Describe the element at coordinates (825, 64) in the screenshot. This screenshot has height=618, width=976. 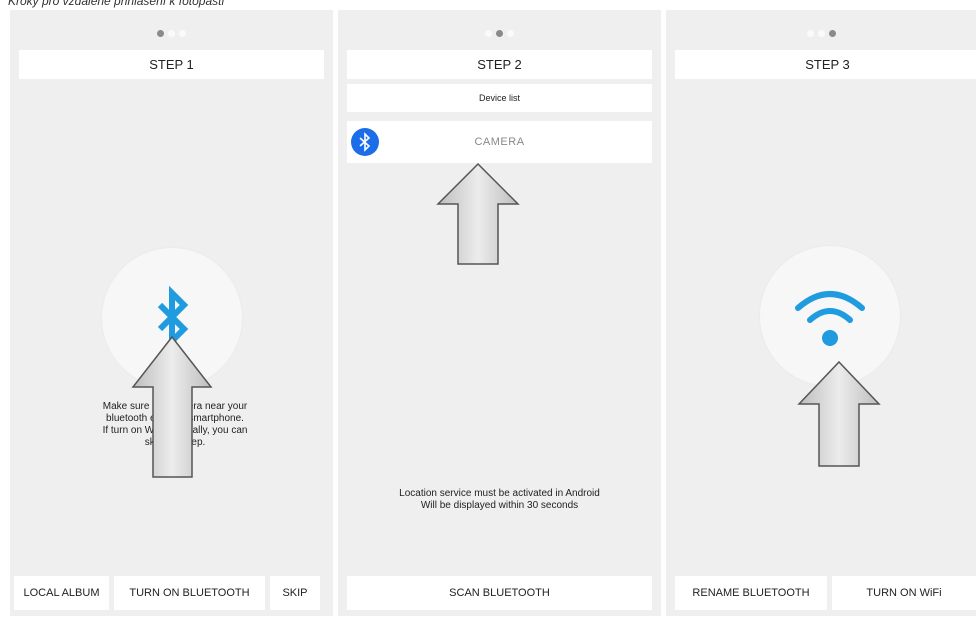
I see `step-title: STEP 3` at that location.